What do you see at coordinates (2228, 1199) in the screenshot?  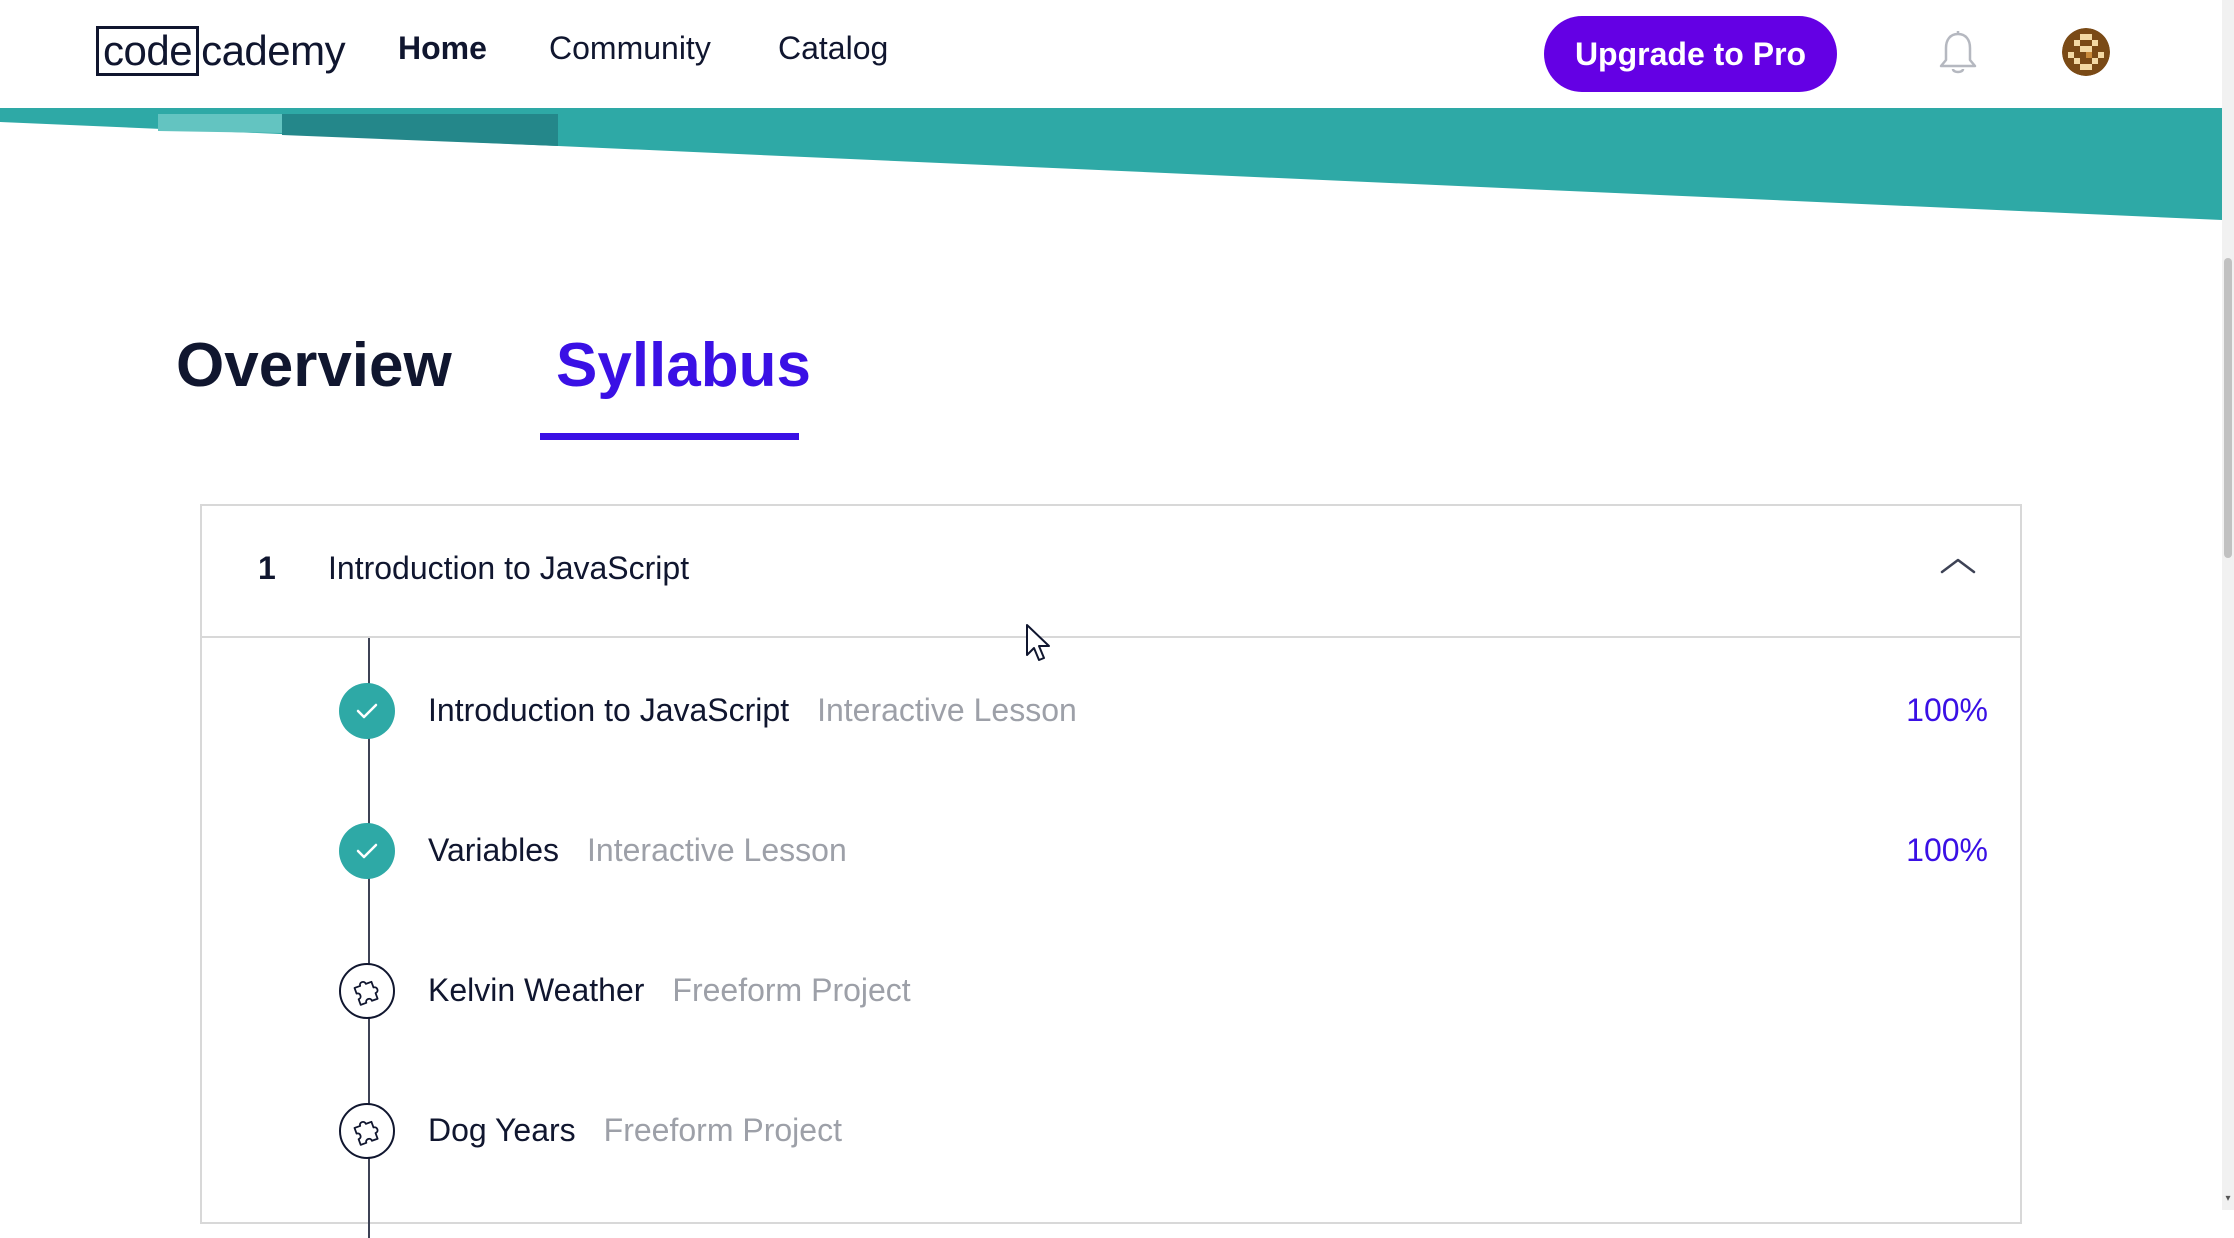 I see `scroll-down-arrow-icon: ▾` at bounding box center [2228, 1199].